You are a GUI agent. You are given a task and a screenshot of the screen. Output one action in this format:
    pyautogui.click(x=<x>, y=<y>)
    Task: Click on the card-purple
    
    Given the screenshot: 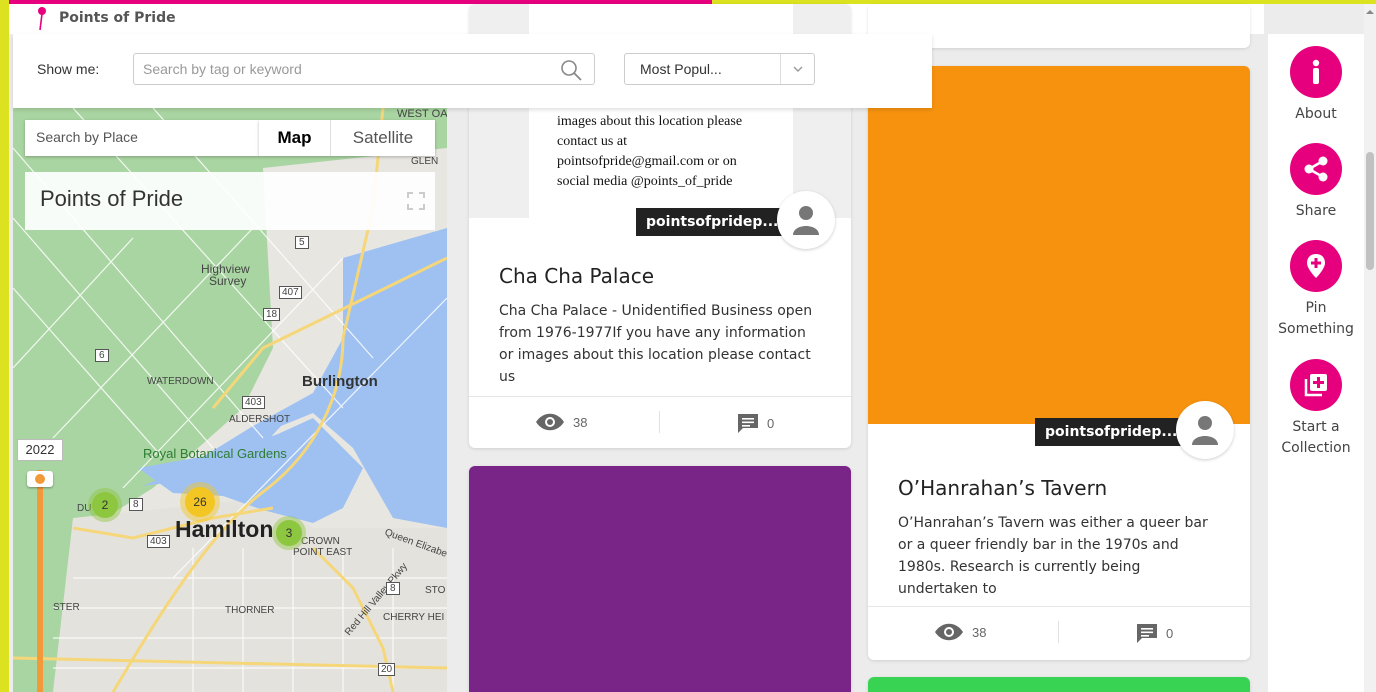 What is the action you would take?
    pyautogui.click(x=660, y=579)
    